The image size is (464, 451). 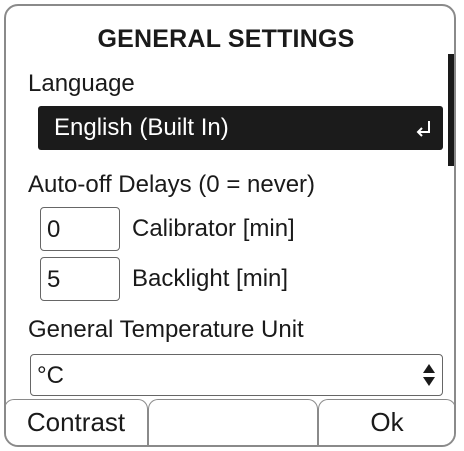 I want to click on contrast-softkey-label: Contrast, so click(x=76, y=422).